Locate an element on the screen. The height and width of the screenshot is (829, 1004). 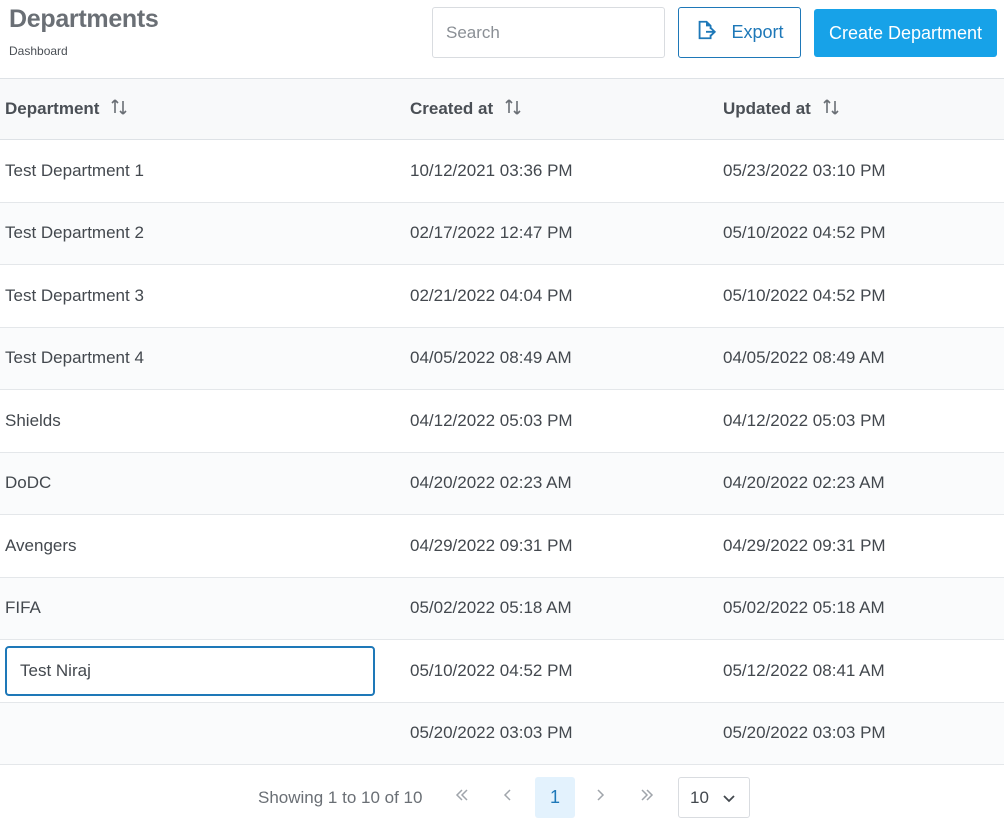
updated-at-cell: 04/29/2022 09:31 PM is located at coordinates (804, 545).